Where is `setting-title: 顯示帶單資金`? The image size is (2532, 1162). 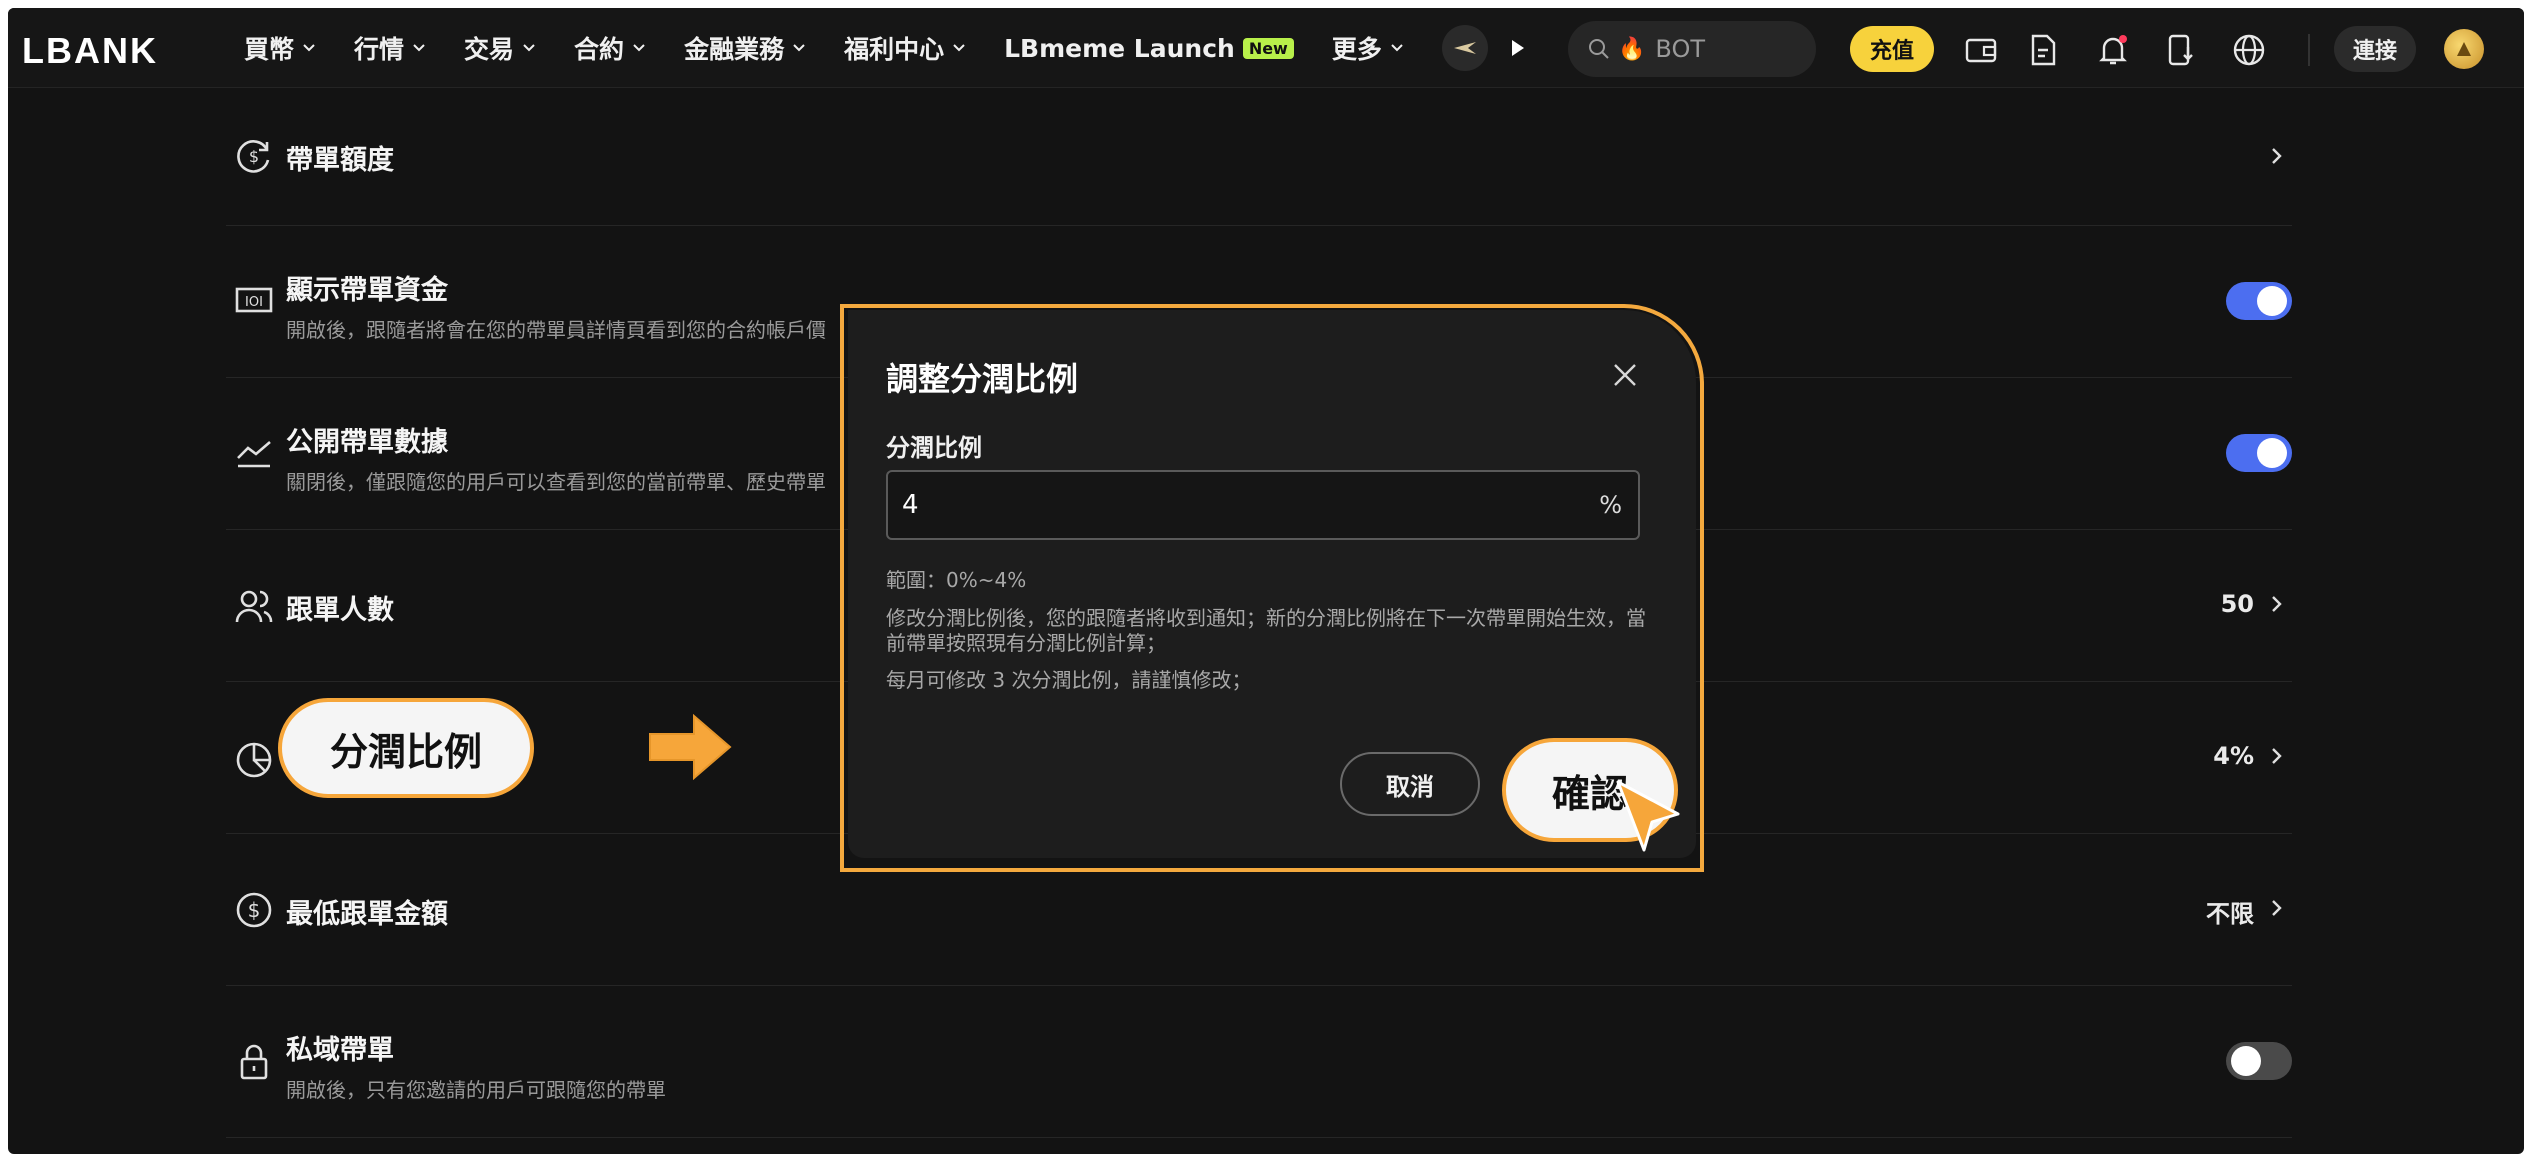 setting-title: 顯示帶單資金 is located at coordinates (367, 290).